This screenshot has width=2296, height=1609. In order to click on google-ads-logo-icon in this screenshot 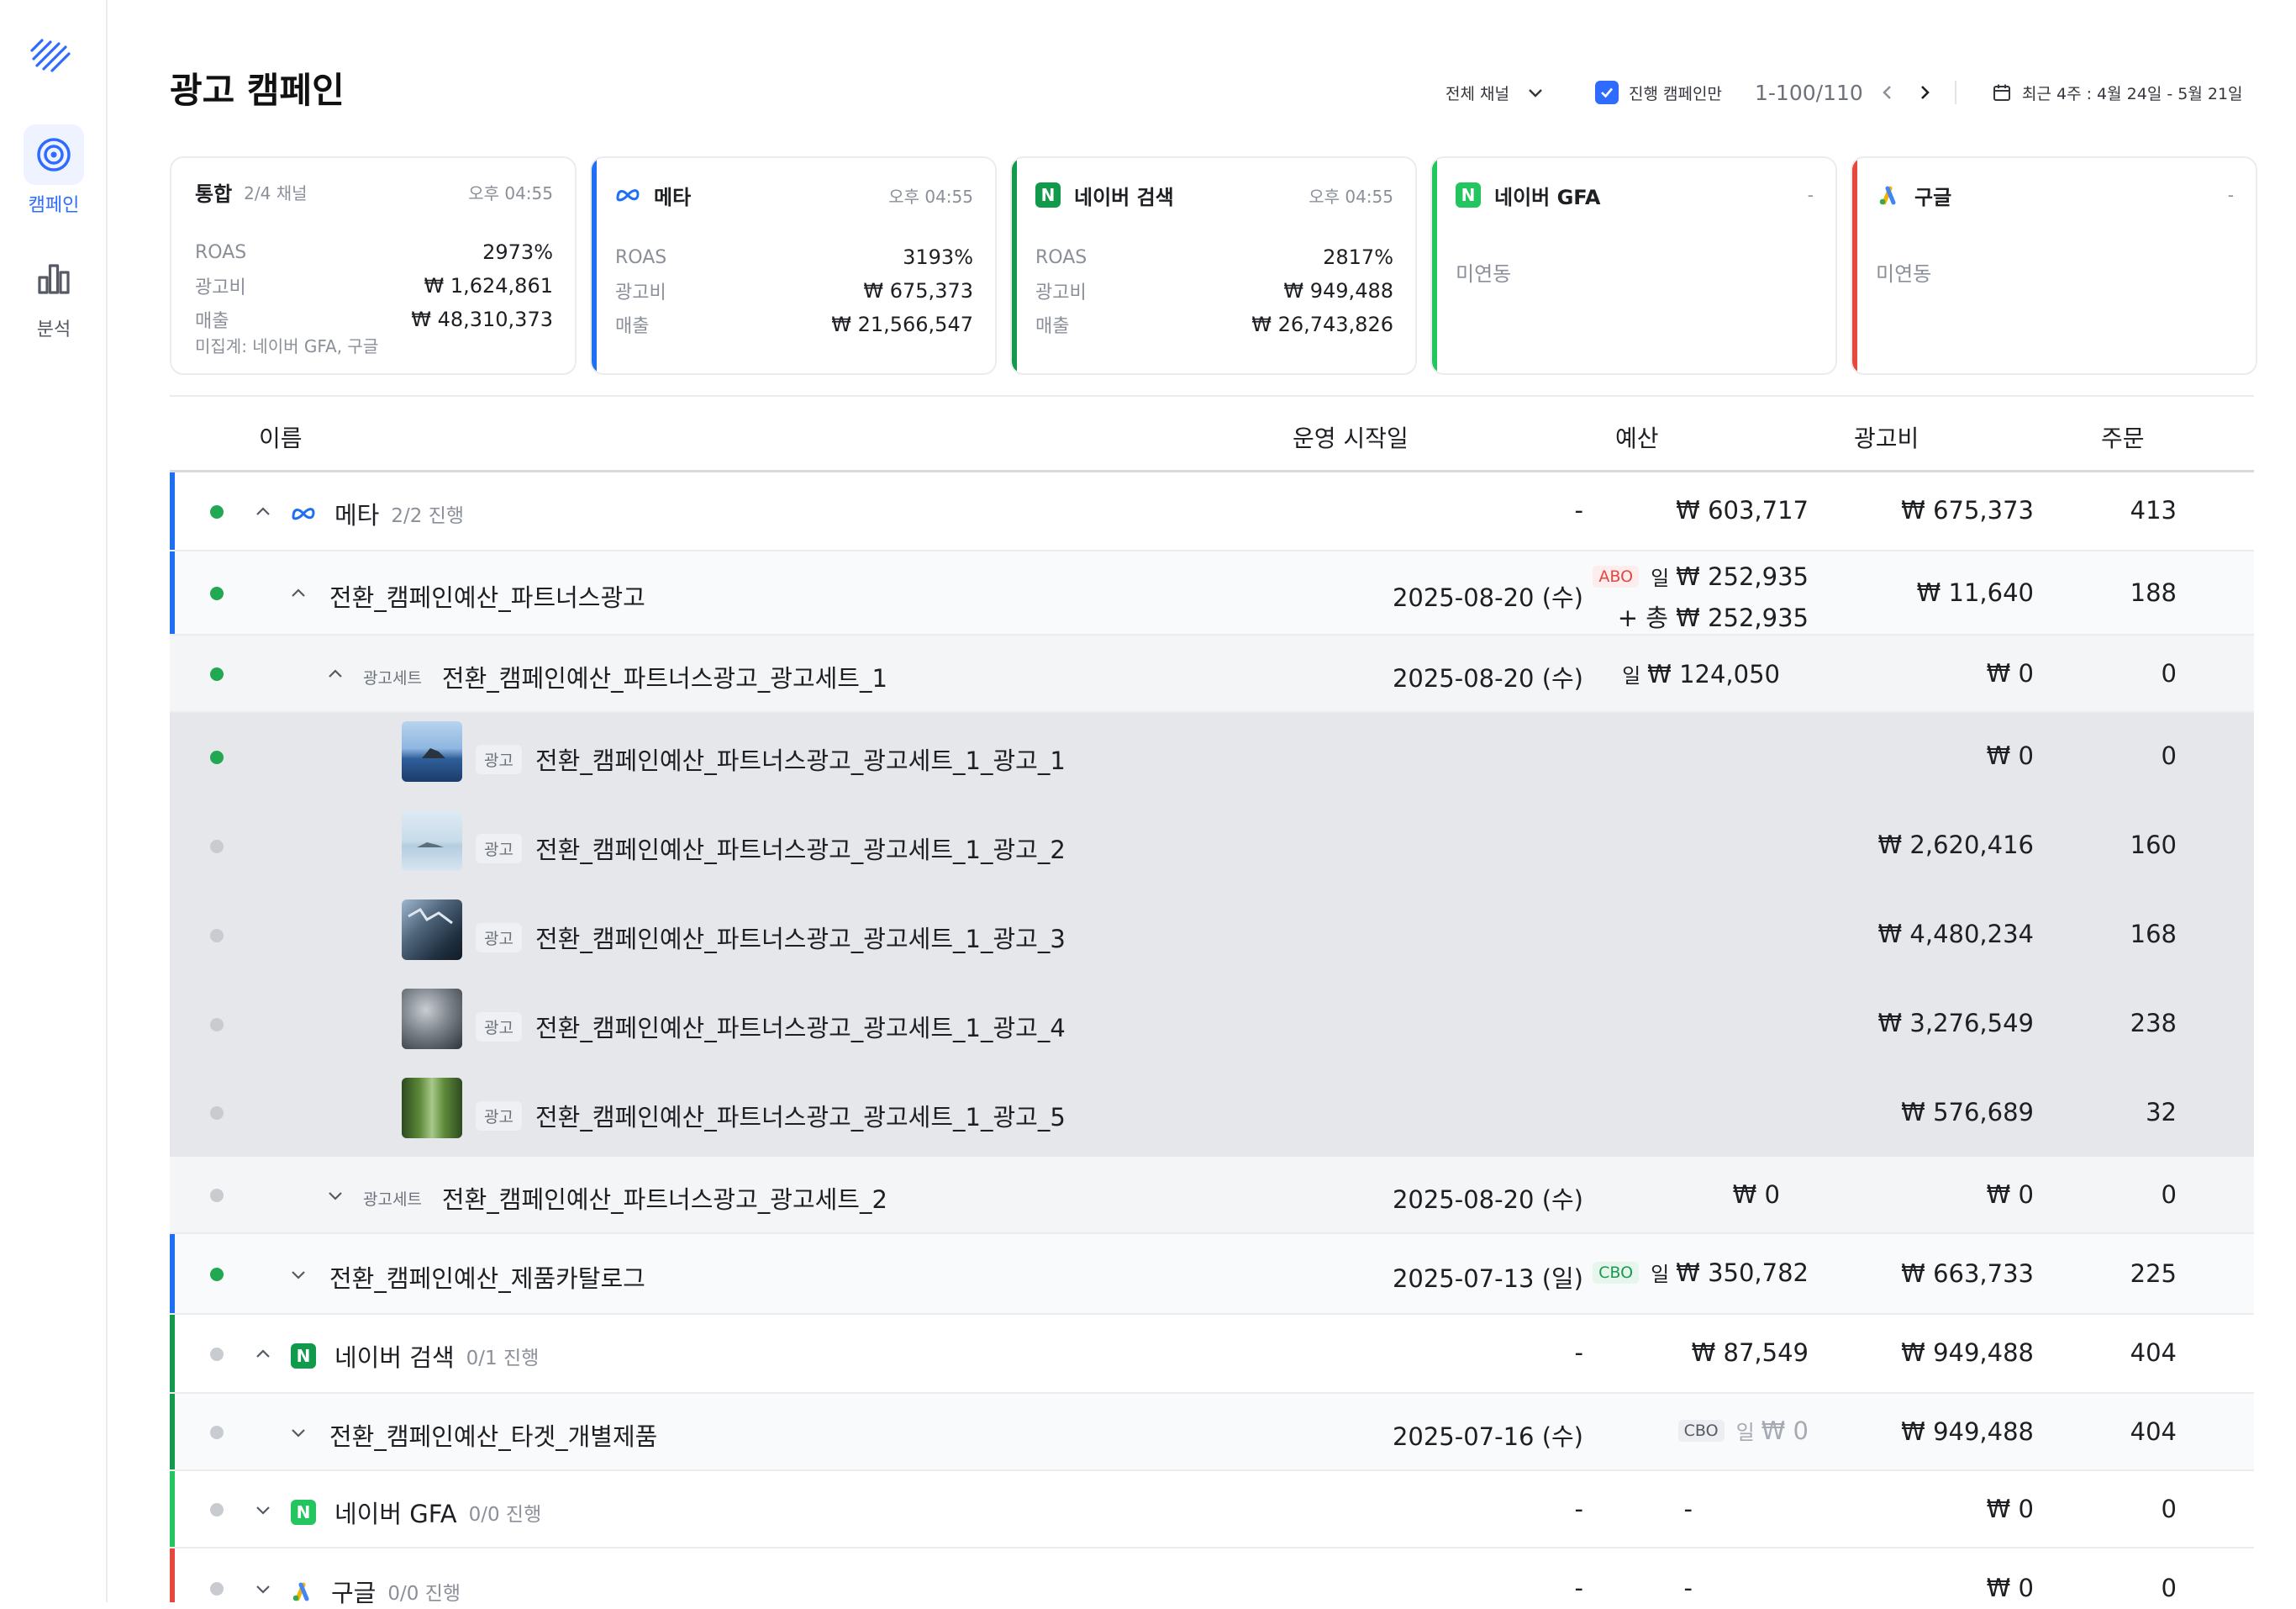, I will do `click(300, 1591)`.